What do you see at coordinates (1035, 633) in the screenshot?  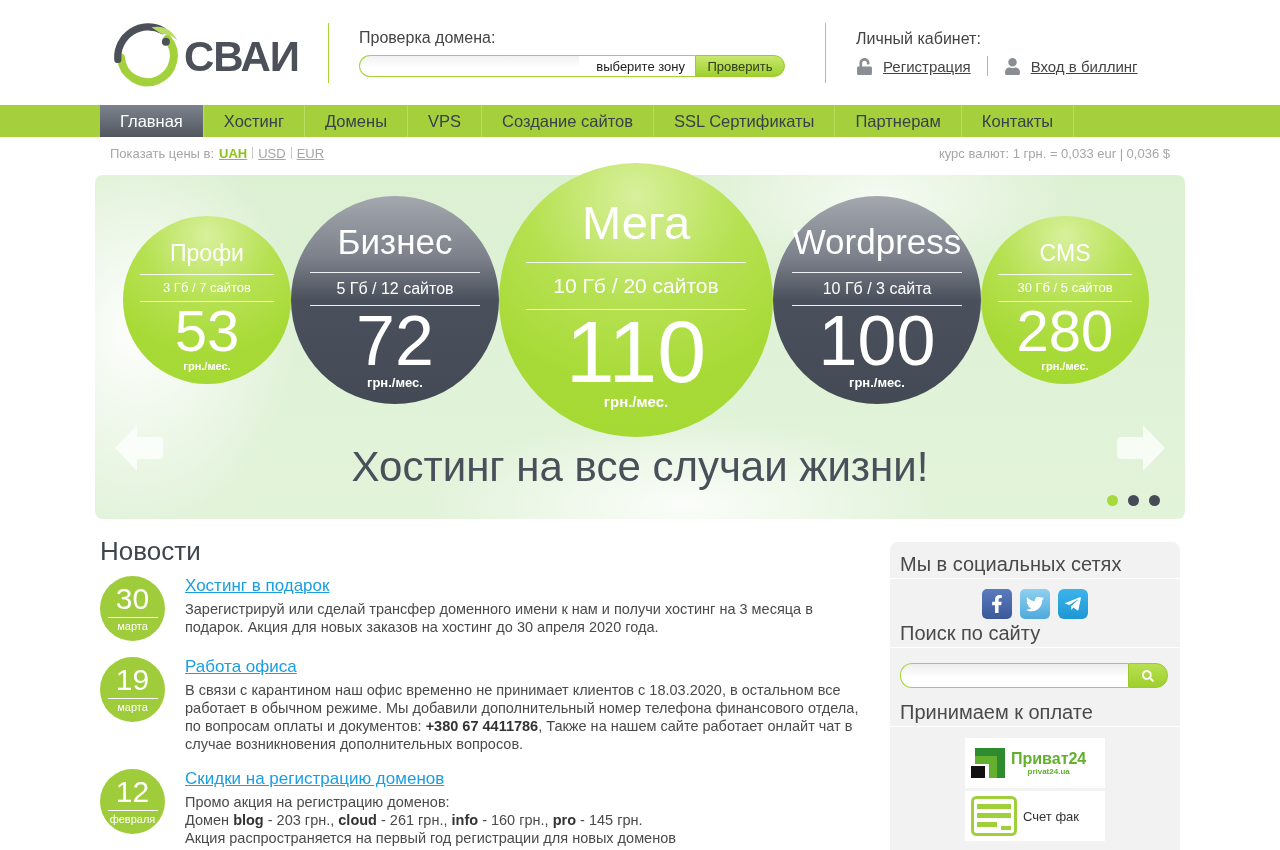 I see `sidebar-heading: Поиск по сайту` at bounding box center [1035, 633].